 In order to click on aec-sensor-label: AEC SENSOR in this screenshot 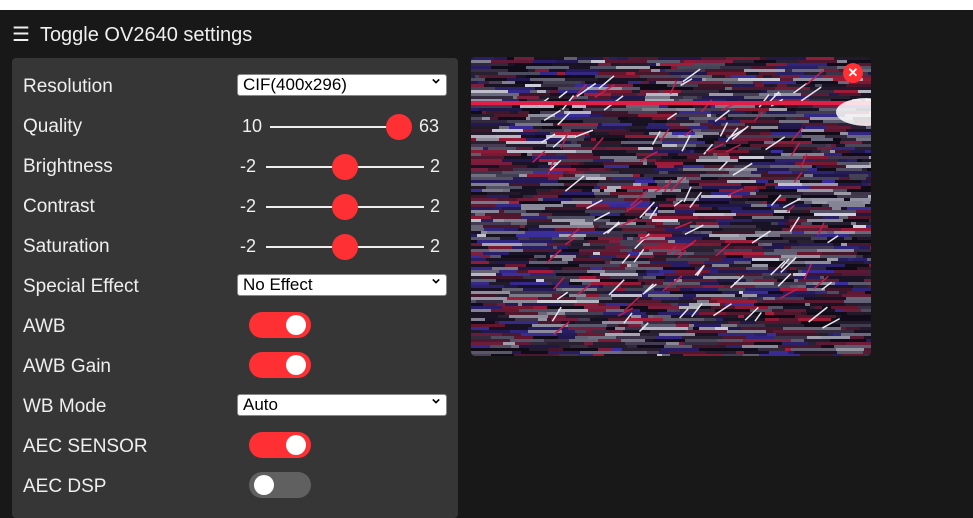, I will do `click(85, 446)`.